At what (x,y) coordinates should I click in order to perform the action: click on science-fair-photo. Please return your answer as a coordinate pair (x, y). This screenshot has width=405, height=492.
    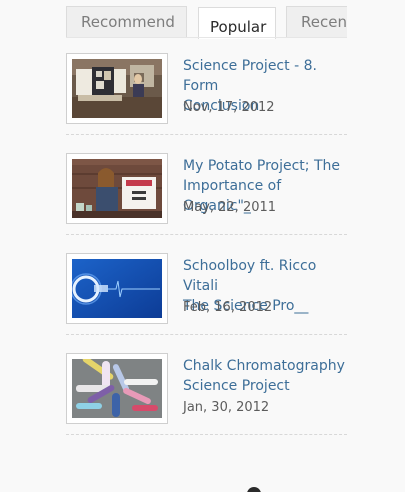
    Looking at the image, I should click on (117, 88).